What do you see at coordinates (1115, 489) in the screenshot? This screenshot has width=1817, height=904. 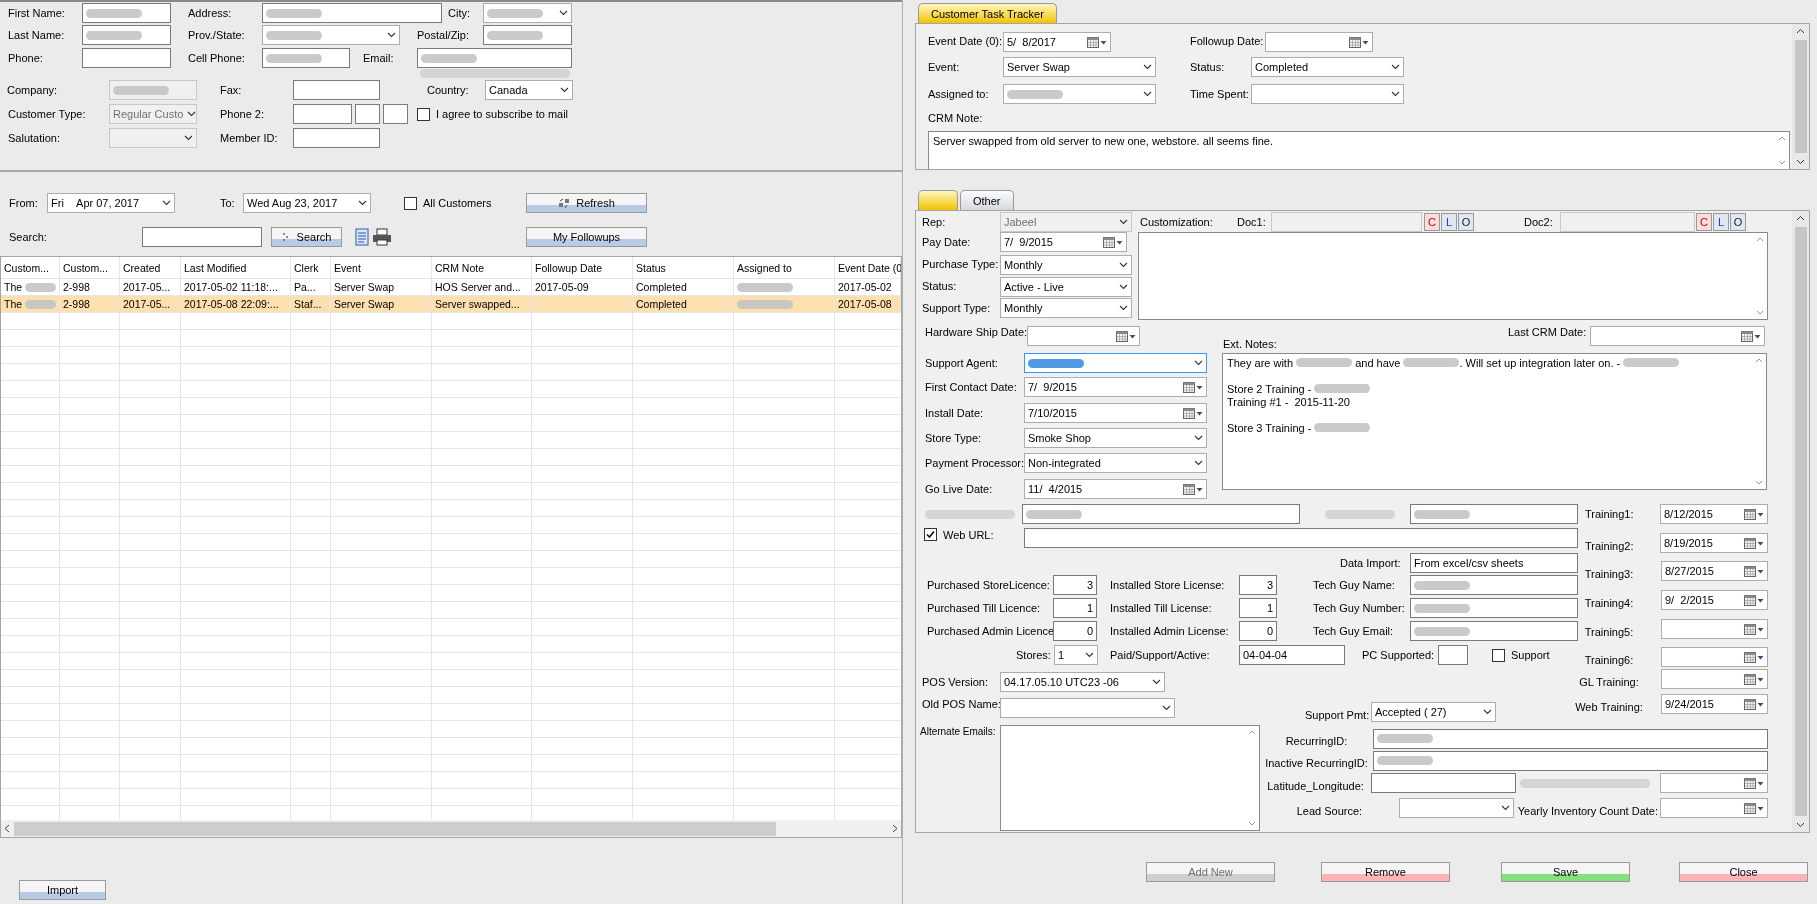 I see `date-picker: 11/ 4/2015` at bounding box center [1115, 489].